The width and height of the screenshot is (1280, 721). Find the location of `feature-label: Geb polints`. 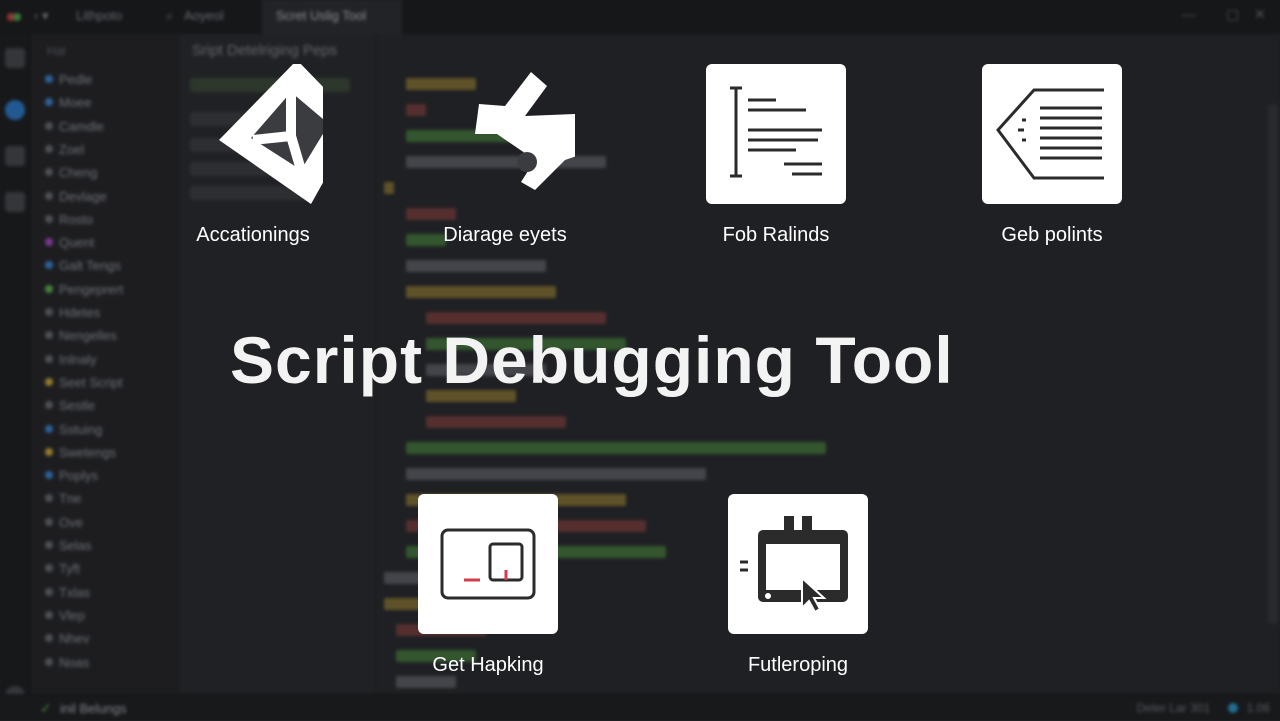

feature-label: Geb polints is located at coordinates (1052, 235).